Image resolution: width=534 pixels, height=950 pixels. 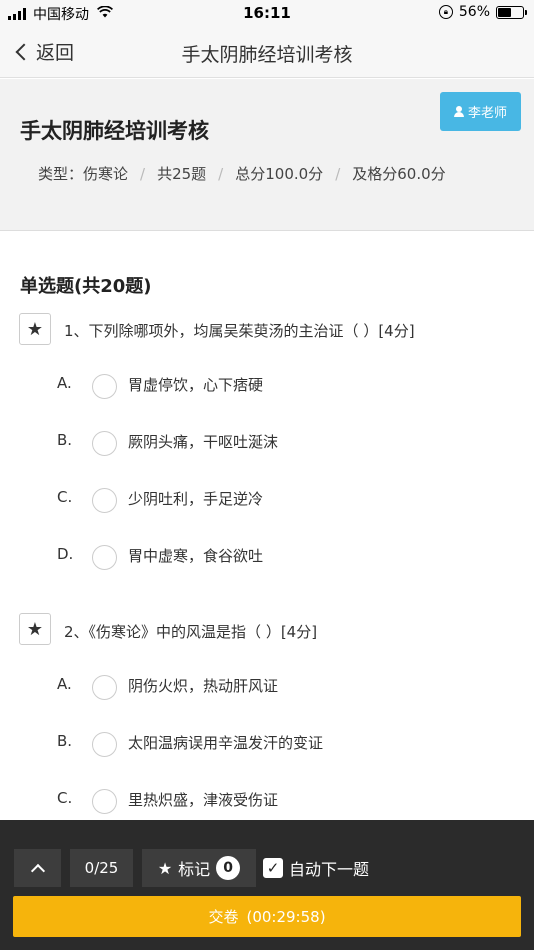 I want to click on nav-title: 手太阴肺经培训考核, so click(x=267, y=55).